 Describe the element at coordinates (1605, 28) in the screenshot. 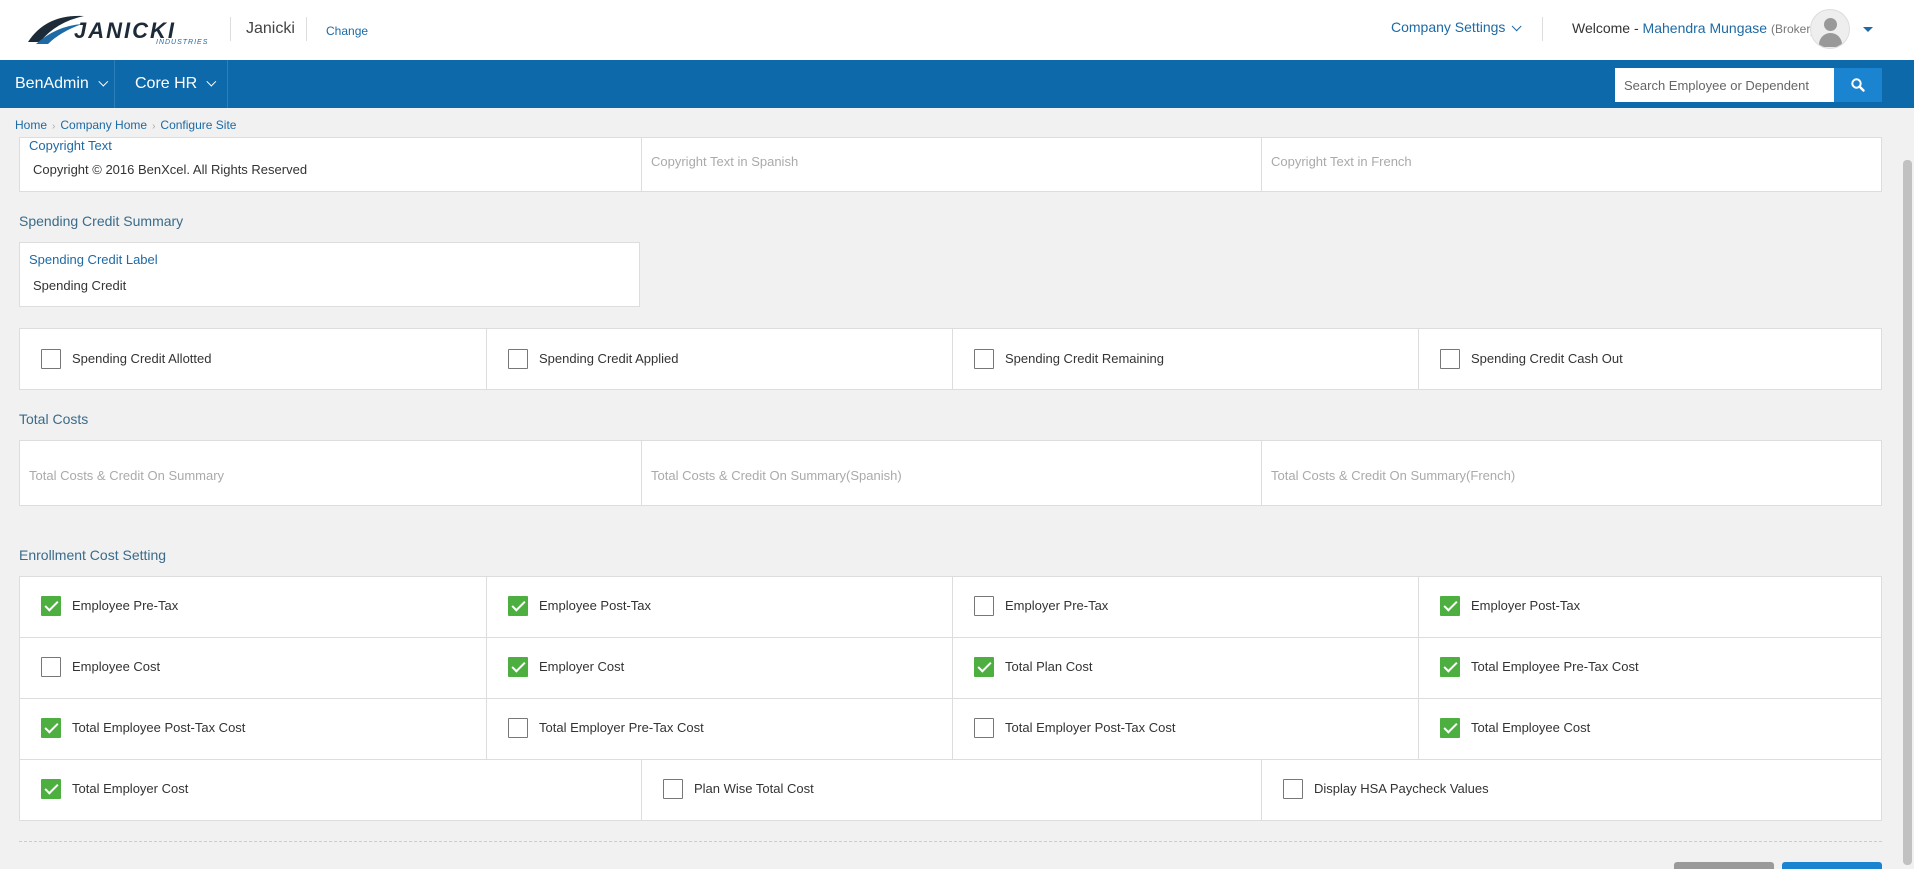

I see `welcome-prefix: Welcome -` at that location.